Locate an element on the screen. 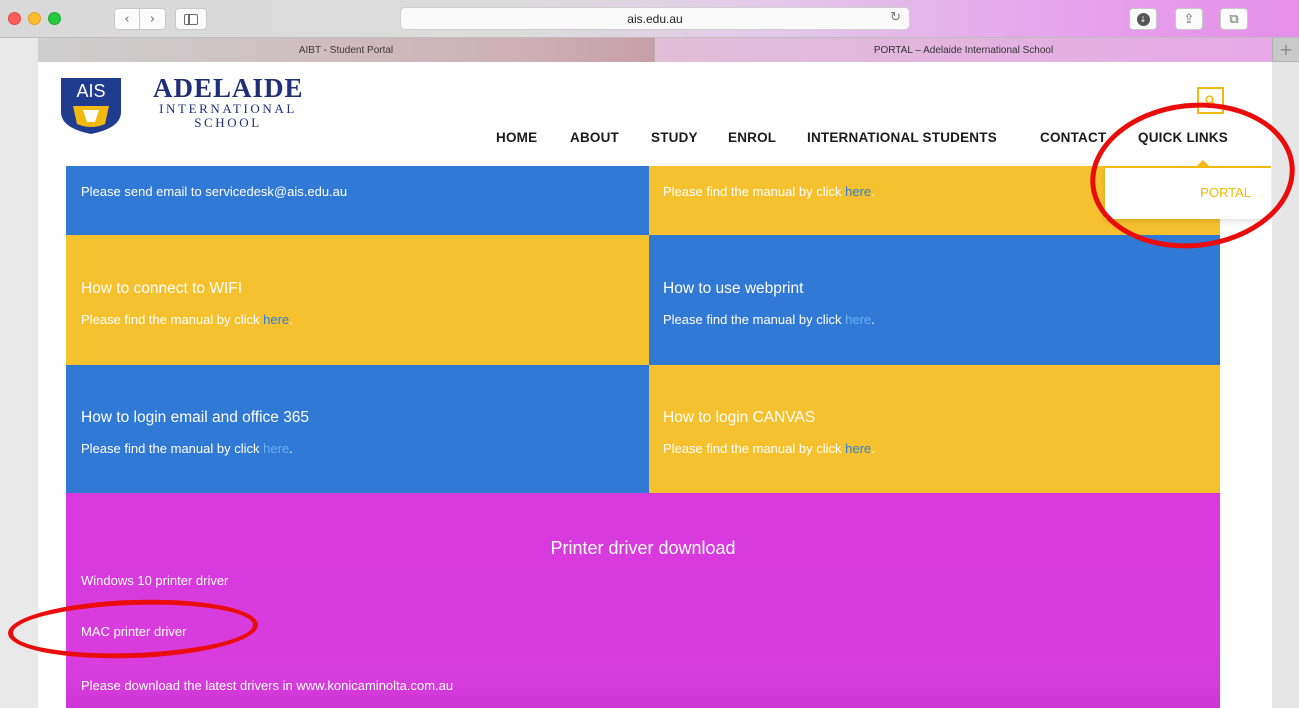 The width and height of the screenshot is (1299, 708). plus-icon: + is located at coordinates (1286, 49).